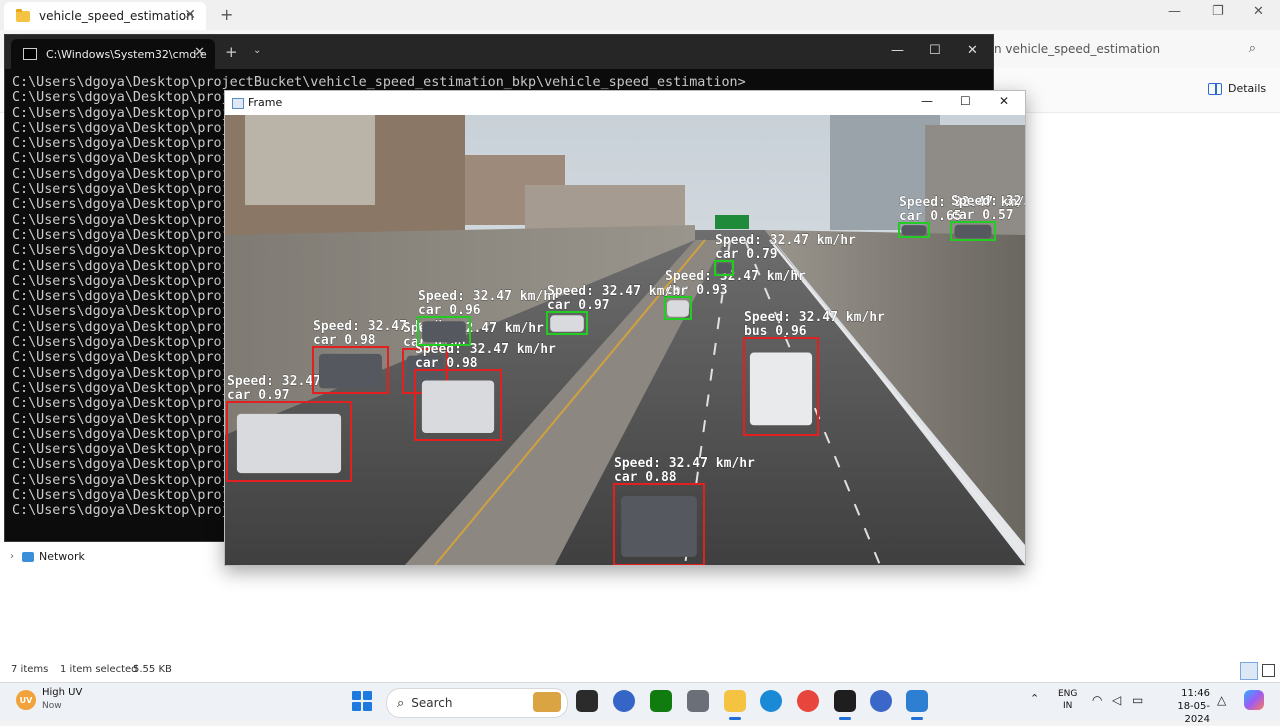  I want to click on details-button: Details, so click(1237, 88).